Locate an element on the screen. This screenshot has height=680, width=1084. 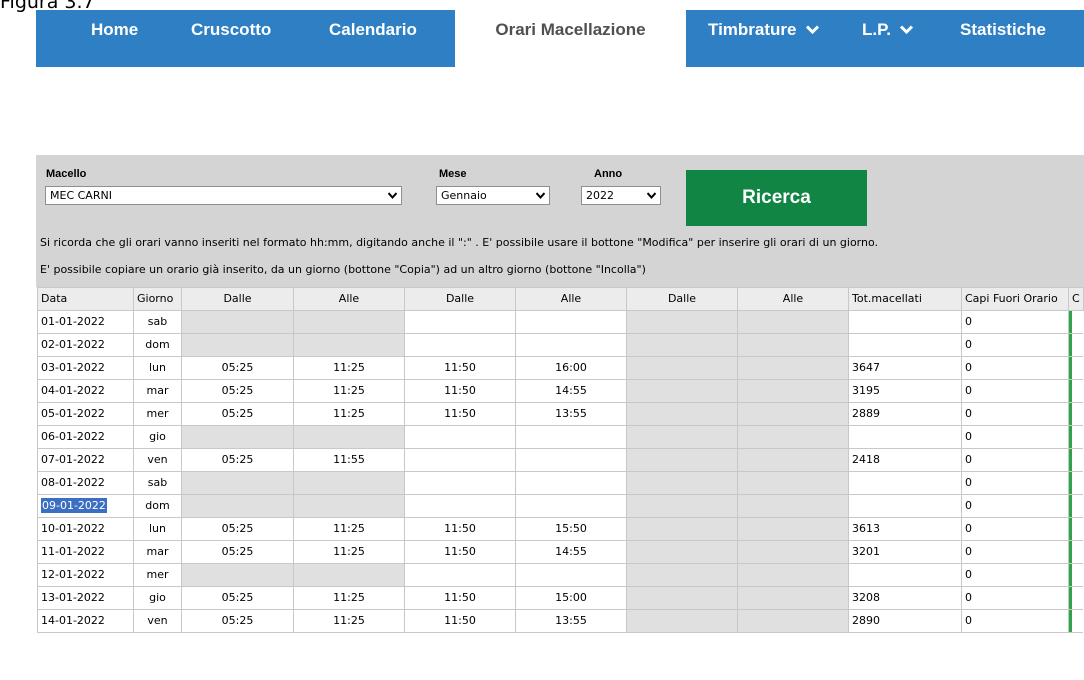
column-header-c: C is located at coordinates (1076, 299).